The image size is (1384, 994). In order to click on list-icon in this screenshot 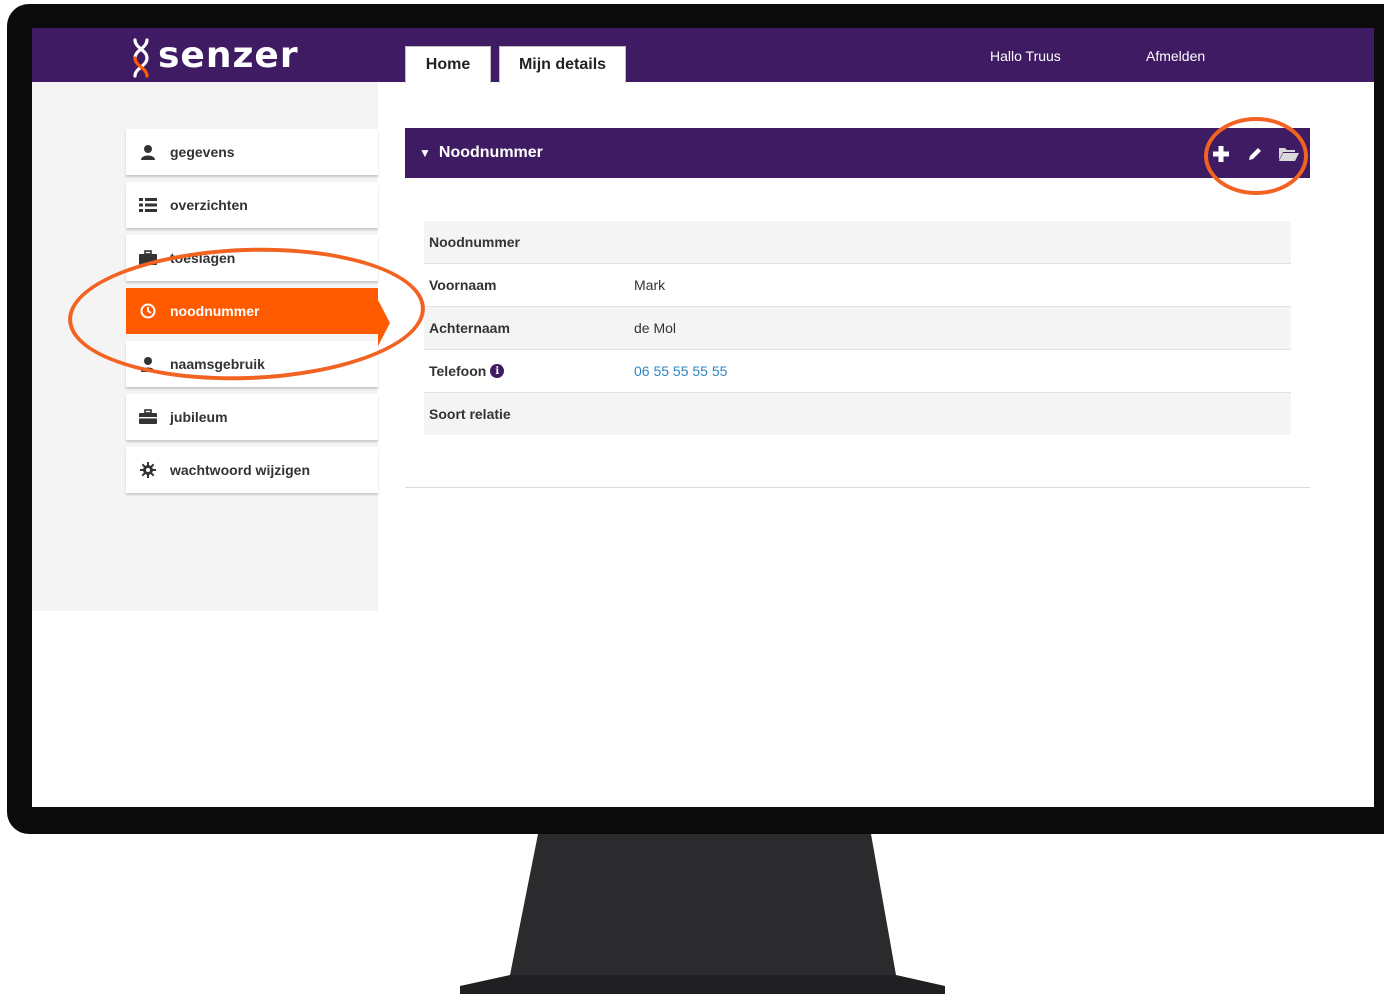, I will do `click(148, 205)`.